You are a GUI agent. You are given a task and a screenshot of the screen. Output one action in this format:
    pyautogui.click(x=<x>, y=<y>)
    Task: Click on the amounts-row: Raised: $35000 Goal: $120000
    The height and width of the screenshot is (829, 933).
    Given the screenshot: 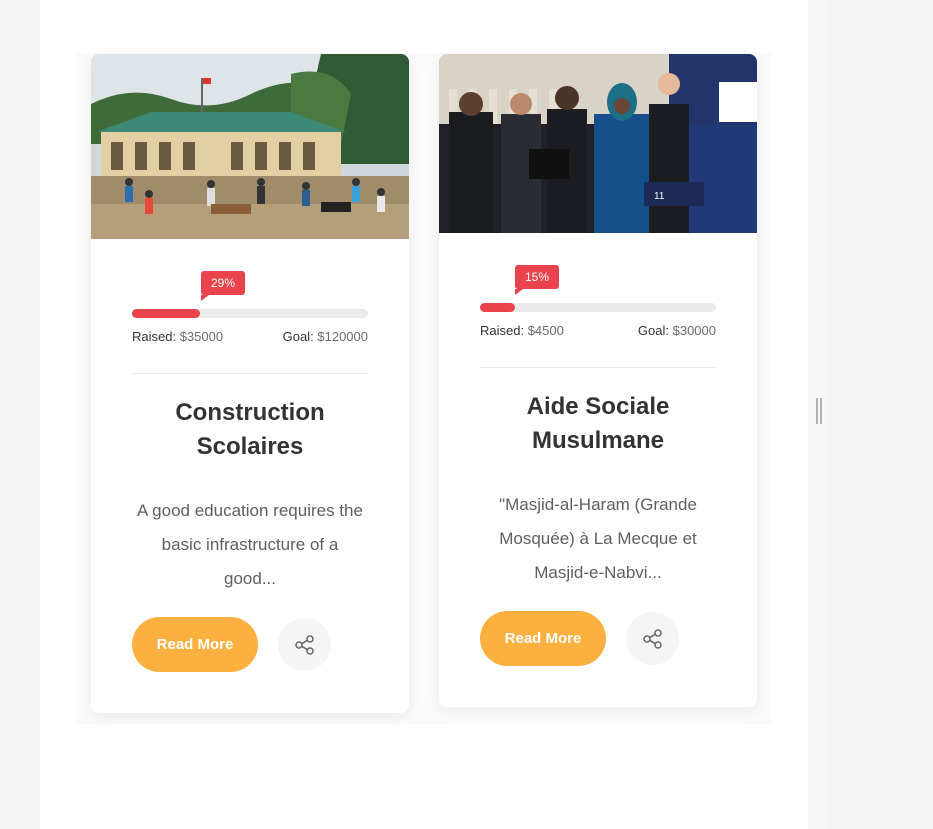 What is the action you would take?
    pyautogui.click(x=250, y=339)
    